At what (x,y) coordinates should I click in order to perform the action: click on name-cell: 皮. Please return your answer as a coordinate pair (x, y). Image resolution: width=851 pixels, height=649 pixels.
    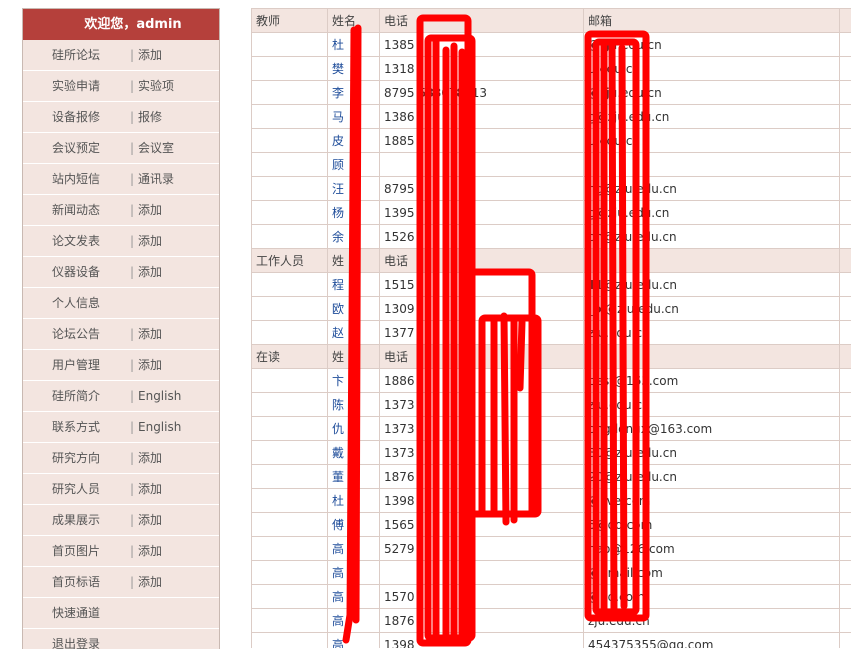
    Looking at the image, I should click on (354, 141).